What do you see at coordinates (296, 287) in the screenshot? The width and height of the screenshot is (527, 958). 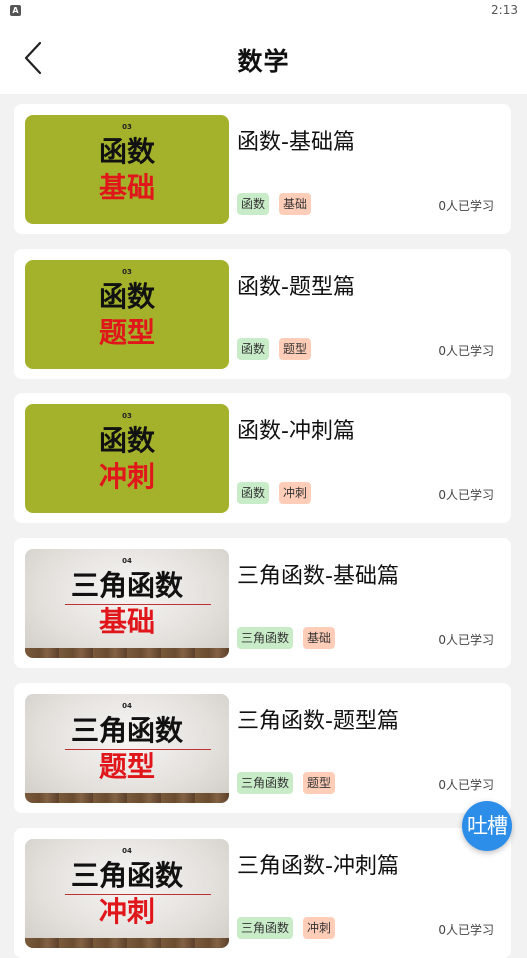 I see `course-title: 函数-题型篇` at bounding box center [296, 287].